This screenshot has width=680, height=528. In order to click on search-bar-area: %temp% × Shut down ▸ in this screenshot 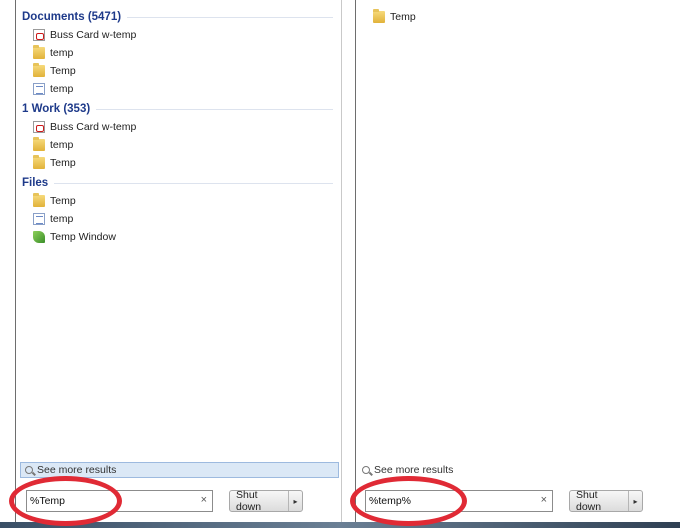, I will do `click(518, 503)`.